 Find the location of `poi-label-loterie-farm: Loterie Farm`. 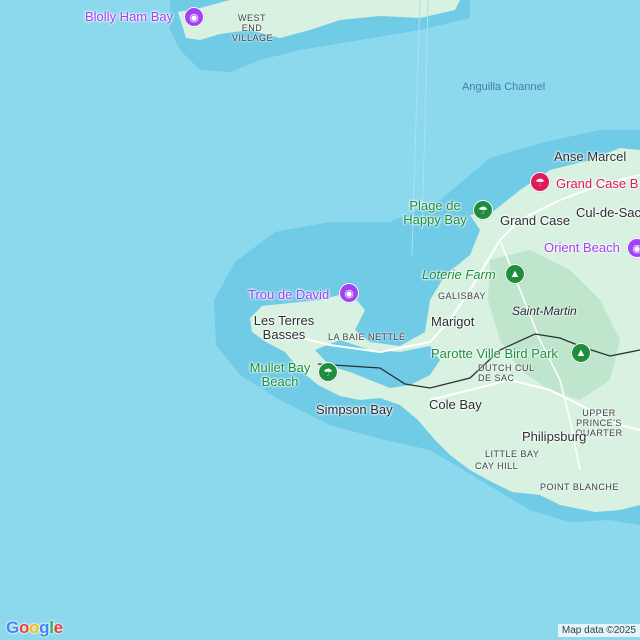

poi-label-loterie-farm: Loterie Farm is located at coordinates (459, 274).